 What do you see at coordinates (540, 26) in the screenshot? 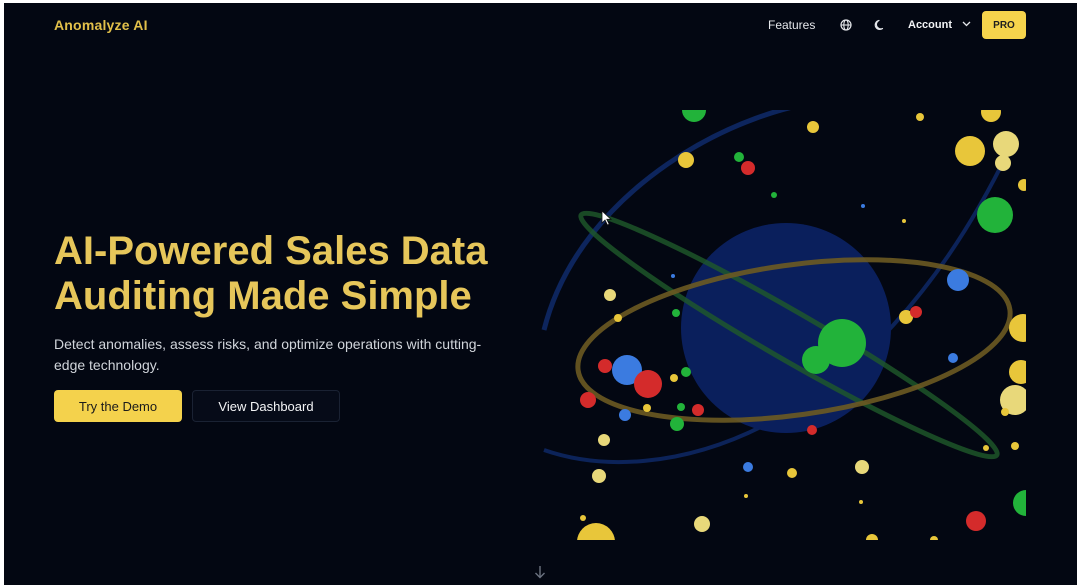
I see `top-navigation: Anomalyze AI Features Account PRO` at bounding box center [540, 26].